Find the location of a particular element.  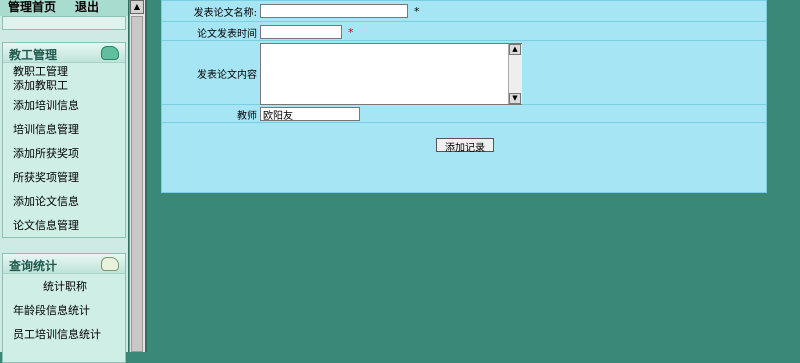

menu-item-add-paper: 添加论文信息 is located at coordinates (46, 201).